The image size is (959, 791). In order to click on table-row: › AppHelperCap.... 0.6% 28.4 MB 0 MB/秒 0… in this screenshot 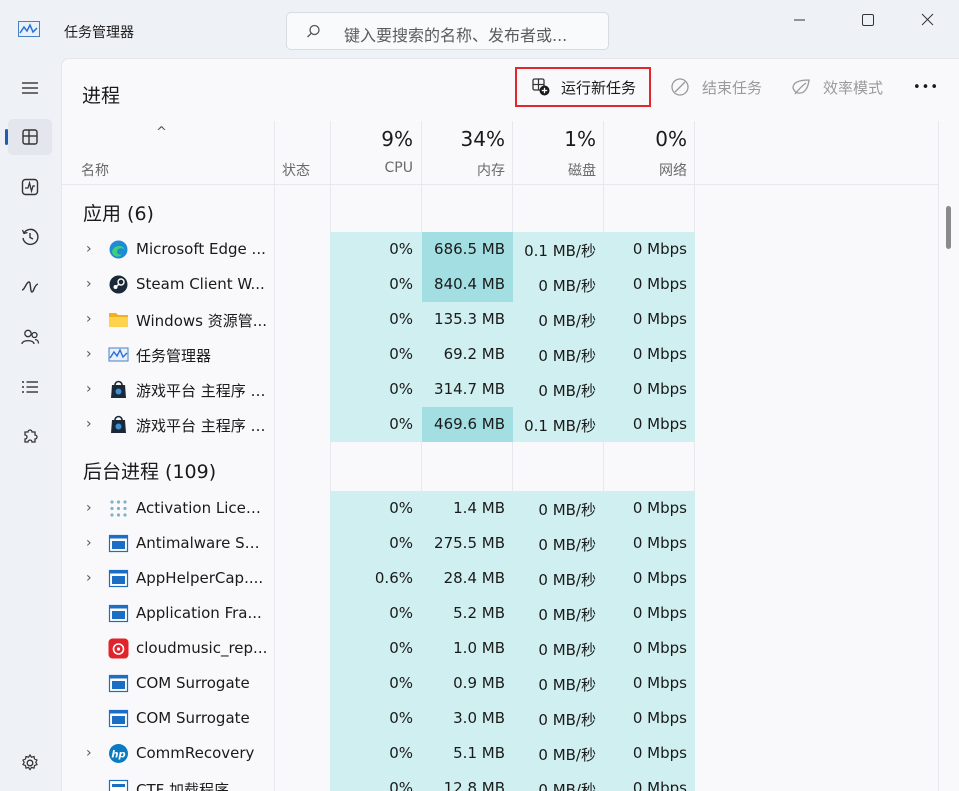, I will do `click(378, 578)`.